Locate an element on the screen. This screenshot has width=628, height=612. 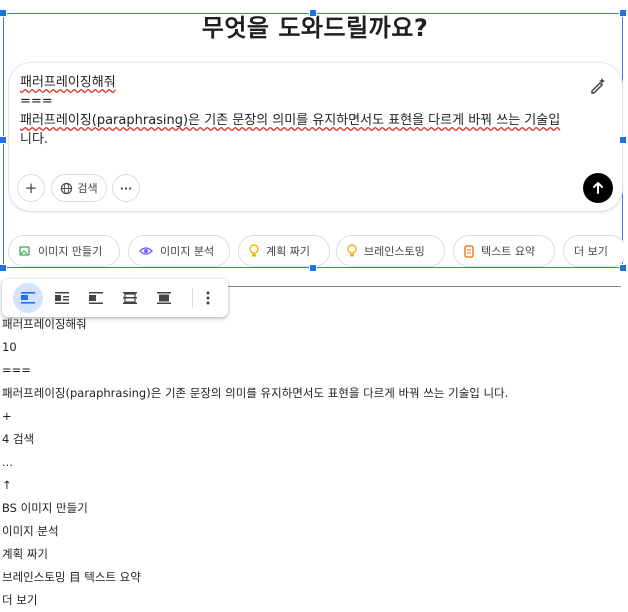
chip-label: 계획 짜기 is located at coordinates (288, 251).